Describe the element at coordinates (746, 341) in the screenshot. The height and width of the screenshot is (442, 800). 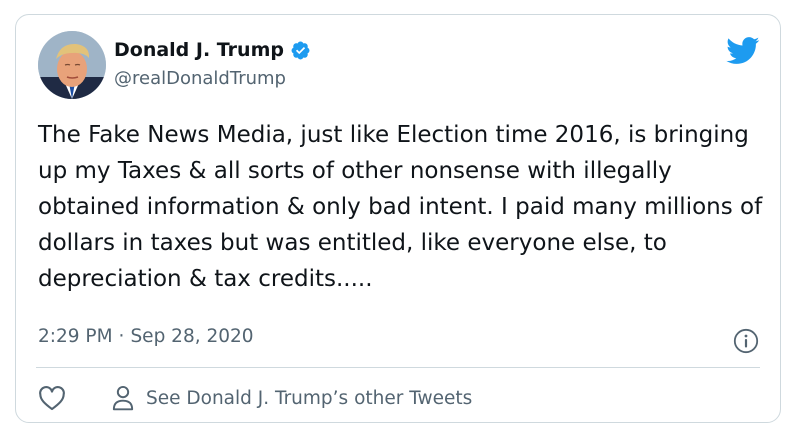
I see `info-icon` at that location.